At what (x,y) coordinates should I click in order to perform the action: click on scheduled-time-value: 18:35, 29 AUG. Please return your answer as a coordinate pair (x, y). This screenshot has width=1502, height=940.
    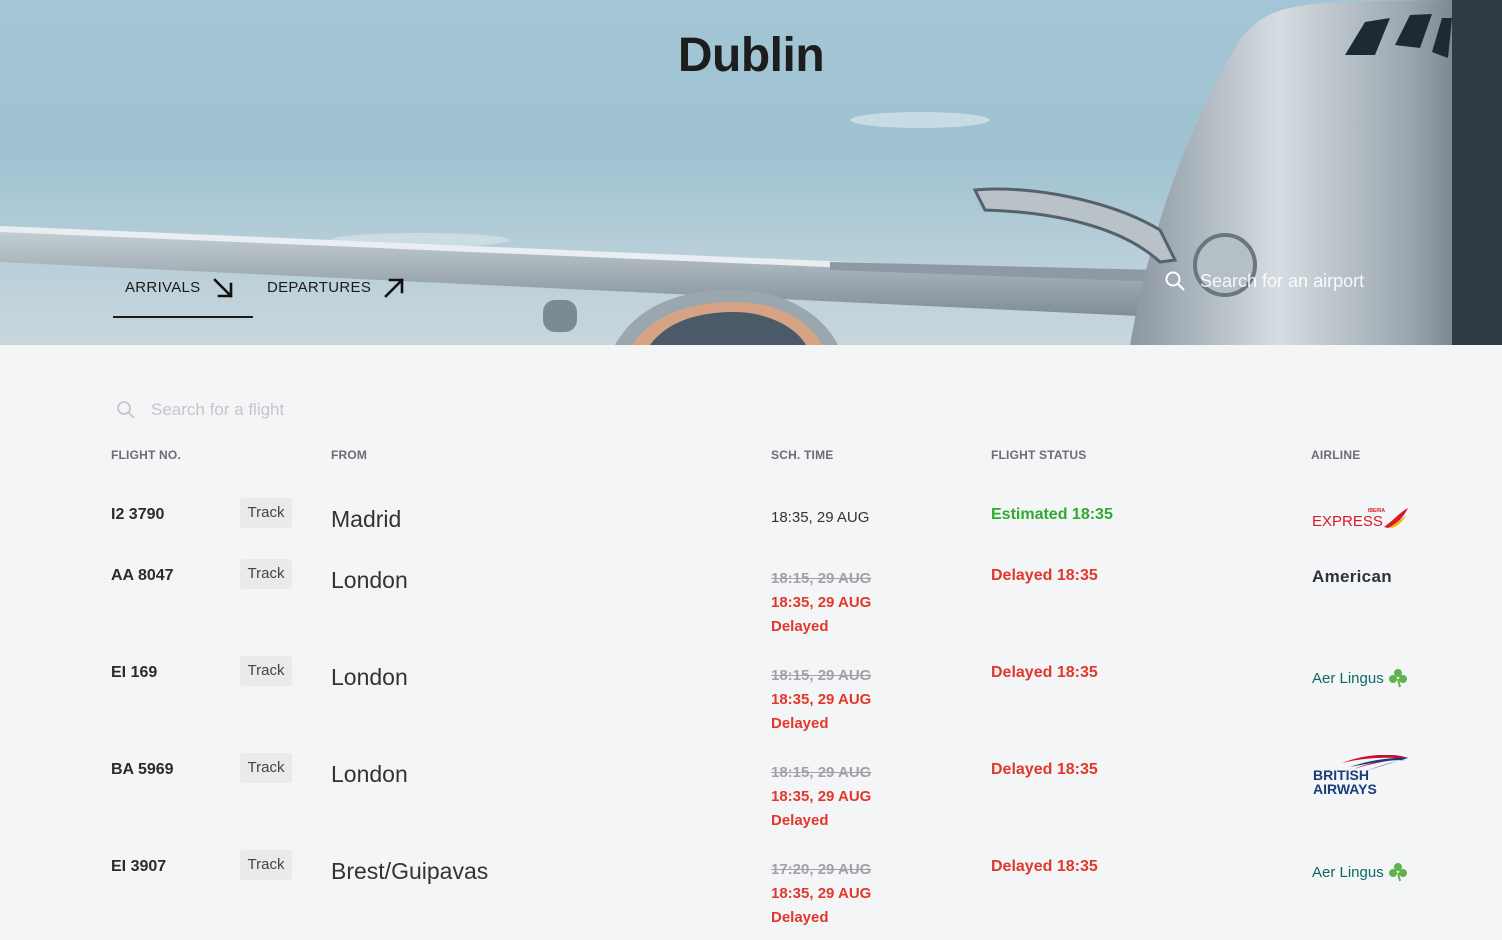
    Looking at the image, I should click on (820, 517).